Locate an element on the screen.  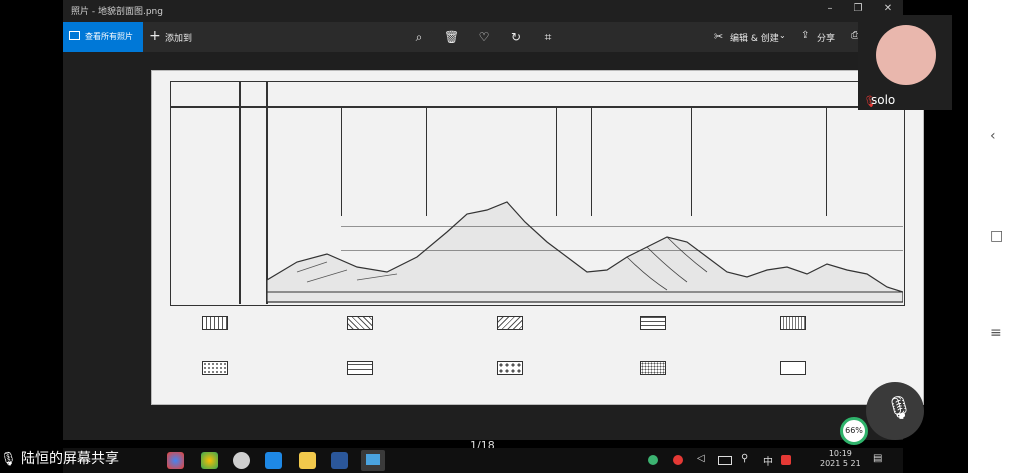
all-photos-label: 查看所有照片 is located at coordinates (109, 36).